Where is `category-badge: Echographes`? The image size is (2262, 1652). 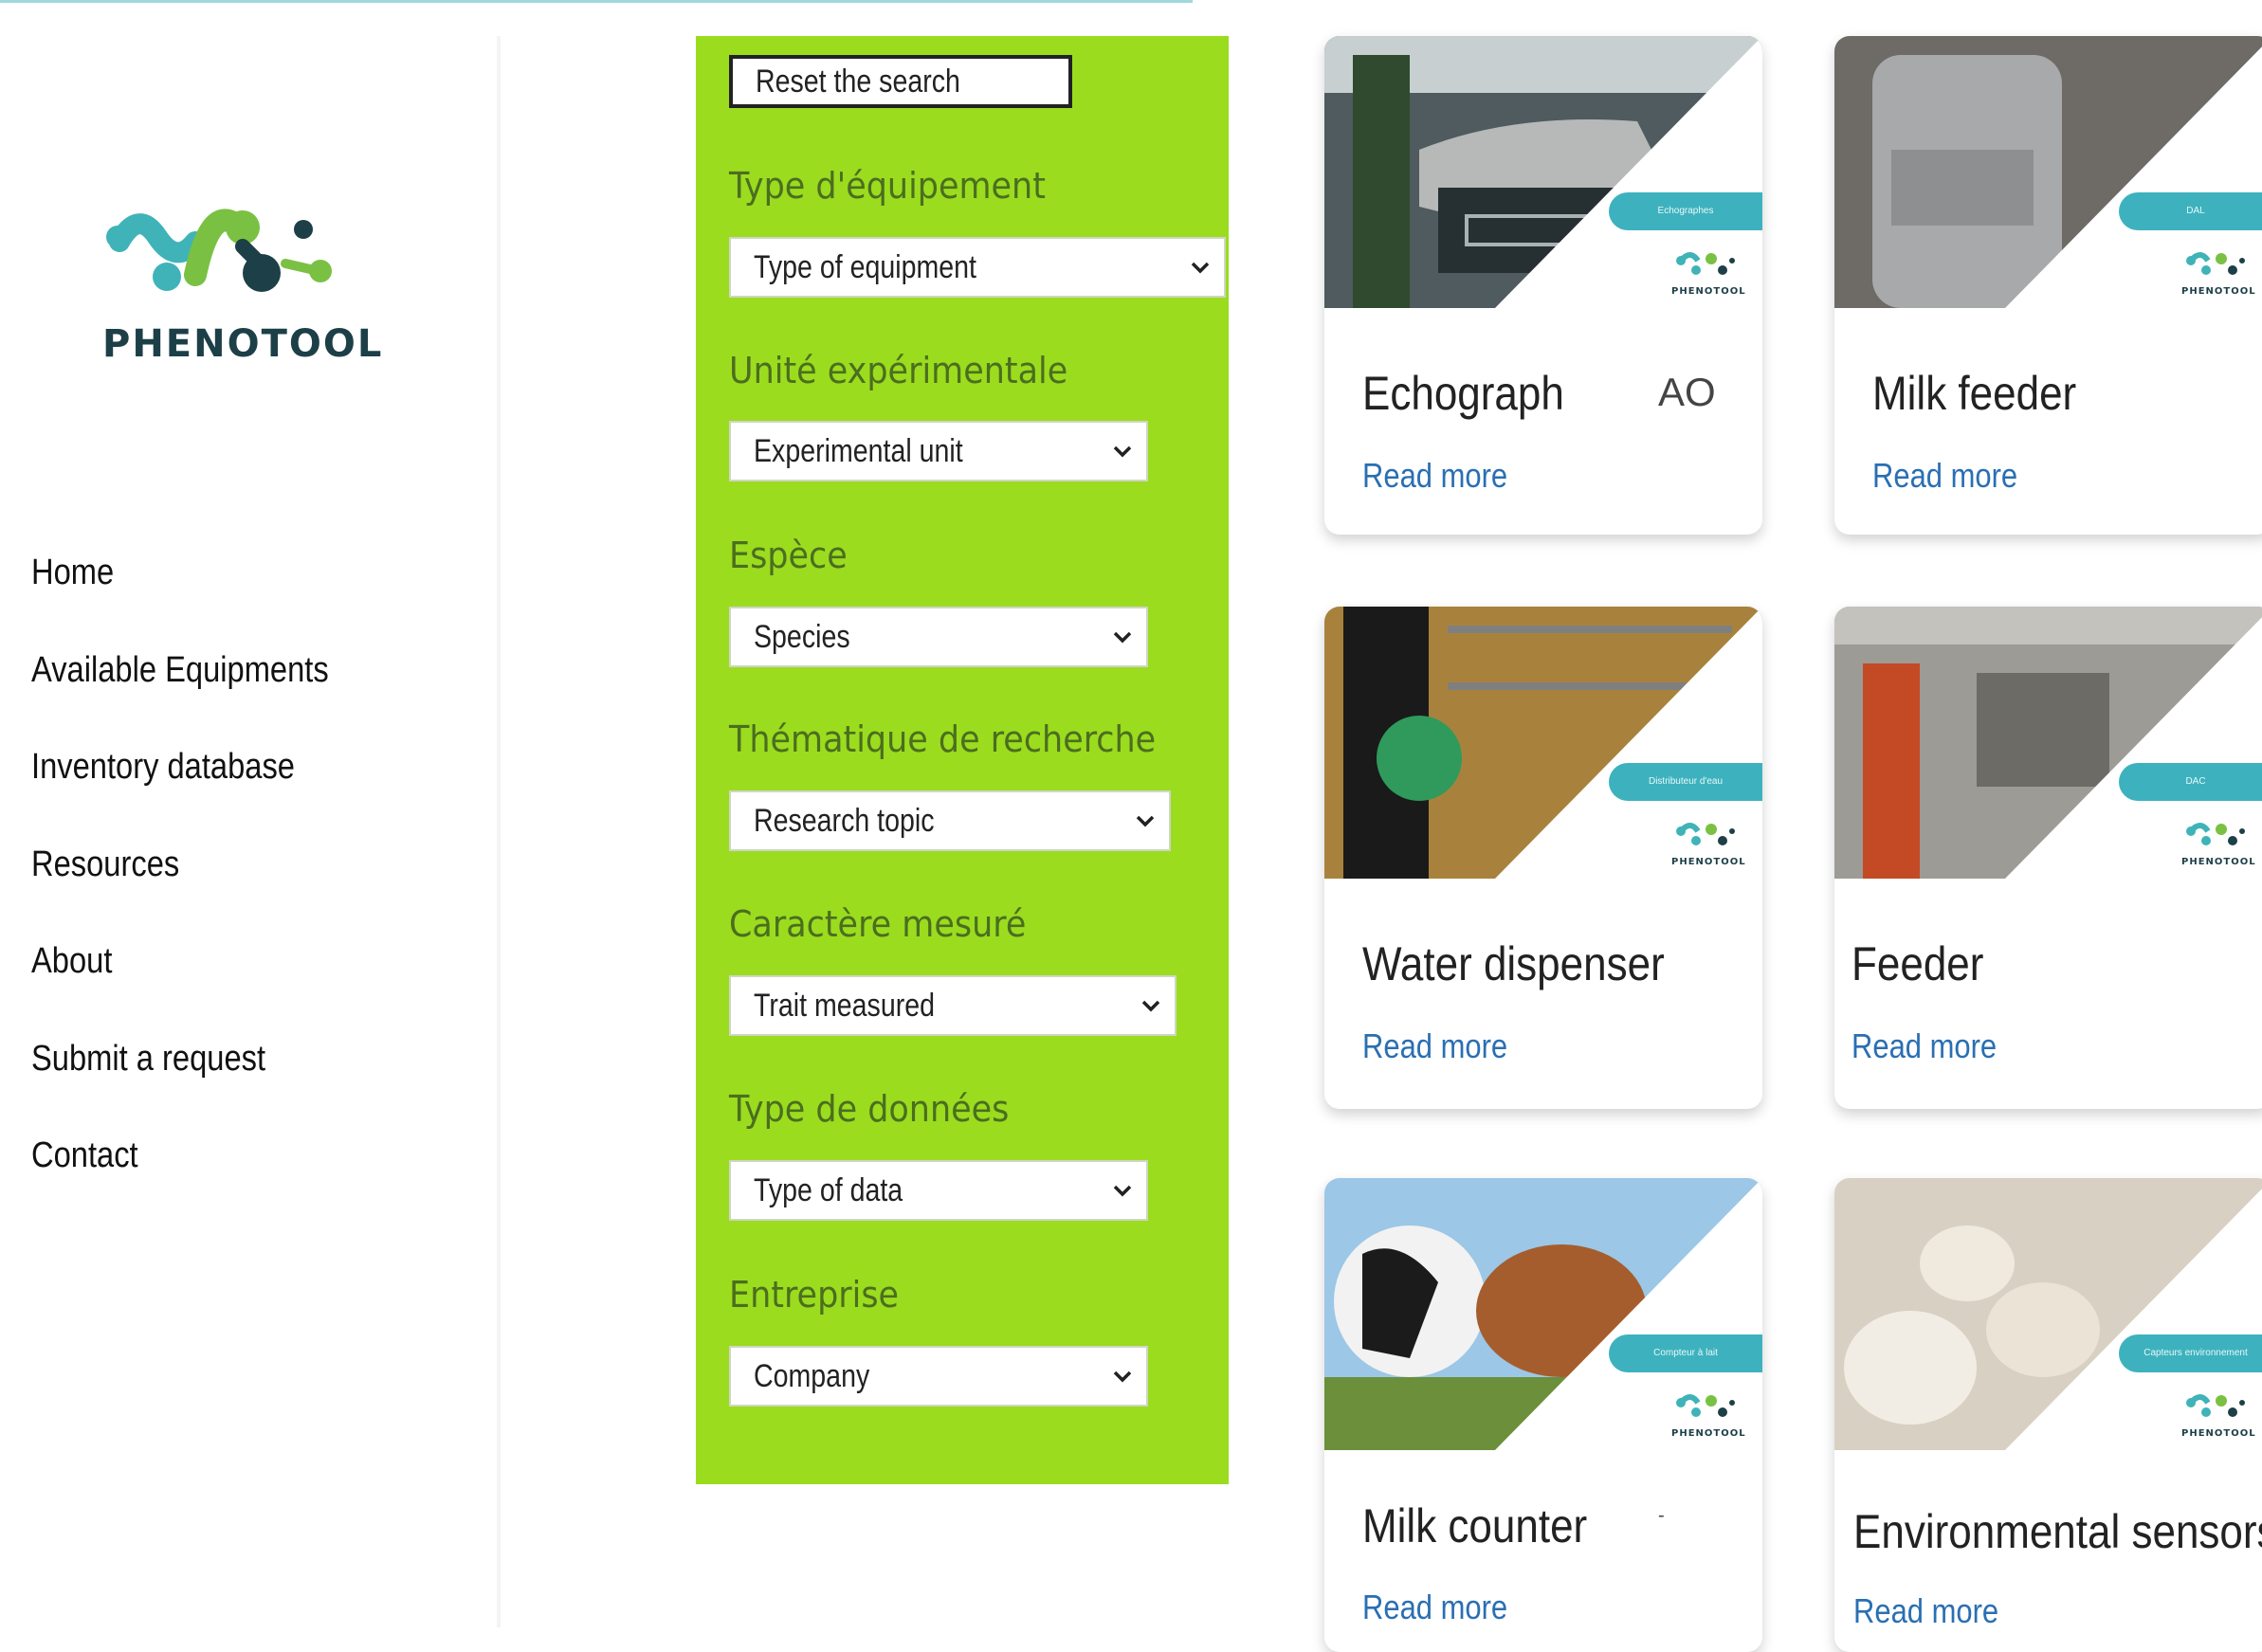 category-badge: Echographes is located at coordinates (1686, 211).